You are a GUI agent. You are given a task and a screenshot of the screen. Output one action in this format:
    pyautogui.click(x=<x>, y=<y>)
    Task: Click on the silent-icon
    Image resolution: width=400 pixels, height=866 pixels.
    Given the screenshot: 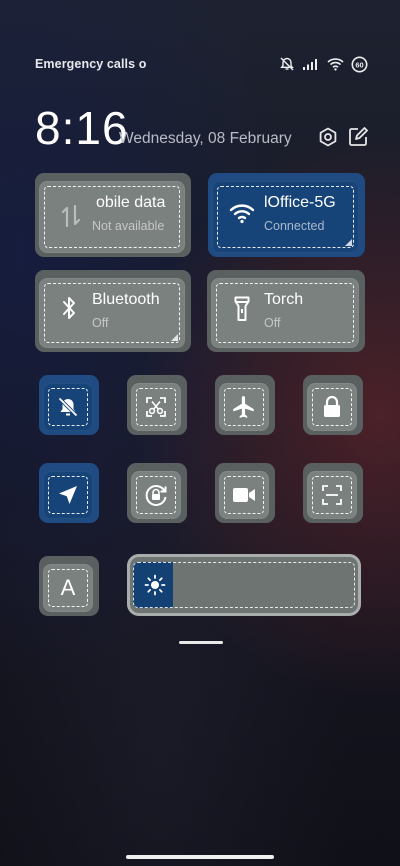 What is the action you would take?
    pyautogui.click(x=287, y=64)
    